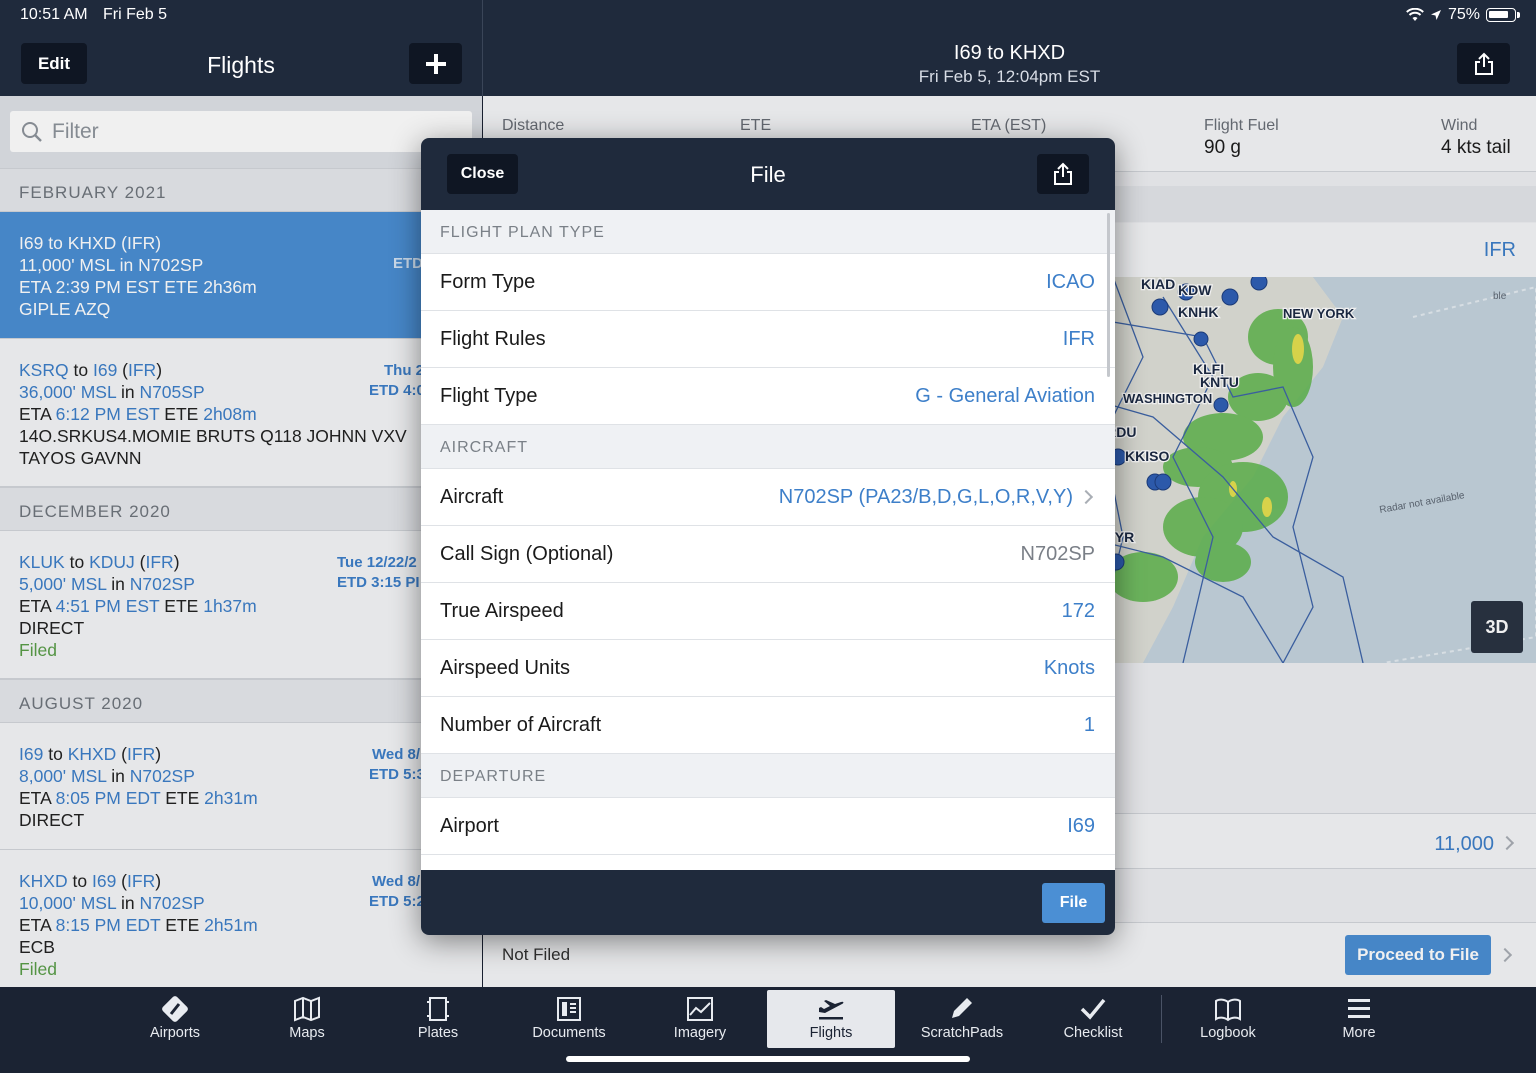 Image resolution: width=1536 pixels, height=1073 pixels. I want to click on true-airspeed-value: 172, so click(1078, 611).